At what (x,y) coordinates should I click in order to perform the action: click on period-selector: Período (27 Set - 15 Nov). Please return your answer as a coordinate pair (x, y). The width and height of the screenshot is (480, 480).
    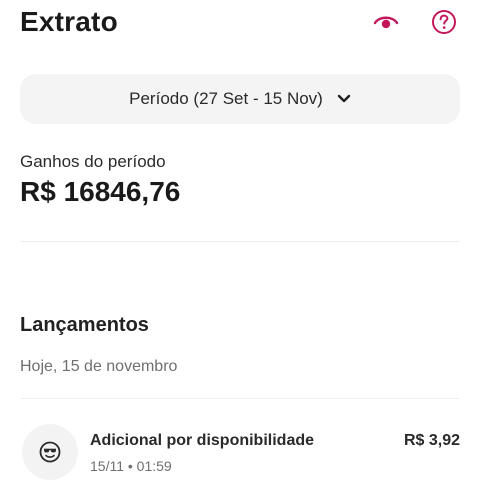
    Looking at the image, I should click on (240, 99).